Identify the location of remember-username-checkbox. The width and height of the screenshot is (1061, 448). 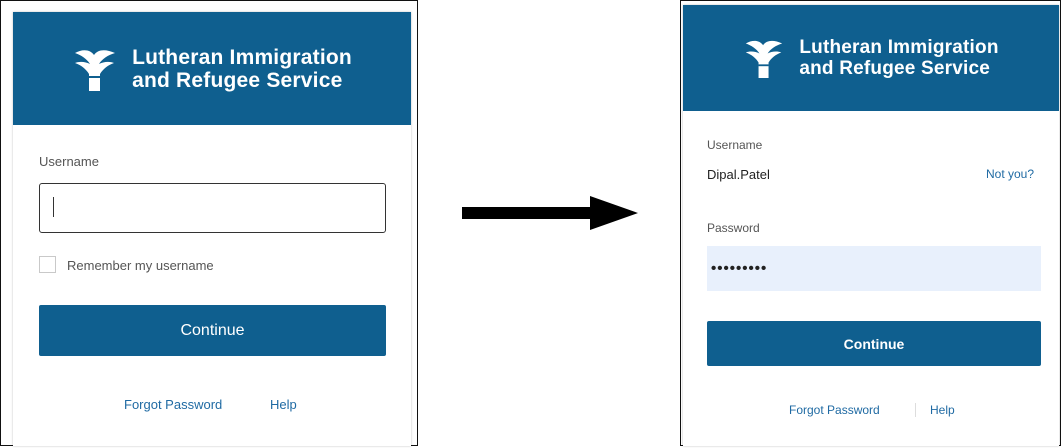
(47, 264).